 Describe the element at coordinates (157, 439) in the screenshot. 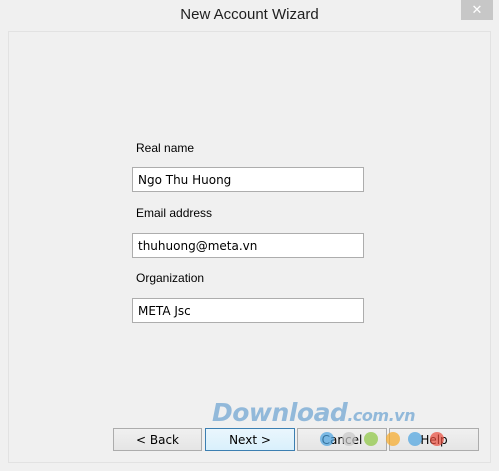

I see `back-button: < Back` at that location.